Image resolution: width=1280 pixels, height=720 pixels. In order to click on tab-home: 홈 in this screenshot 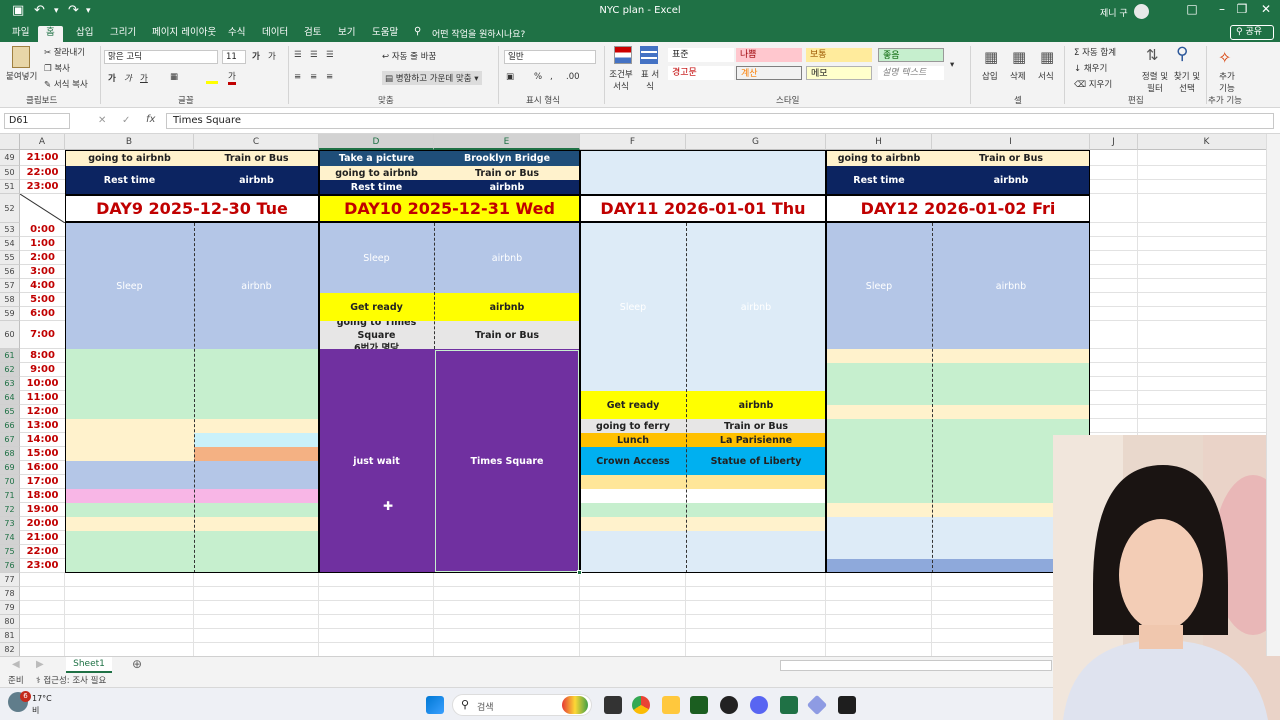, I will do `click(50, 34)`.